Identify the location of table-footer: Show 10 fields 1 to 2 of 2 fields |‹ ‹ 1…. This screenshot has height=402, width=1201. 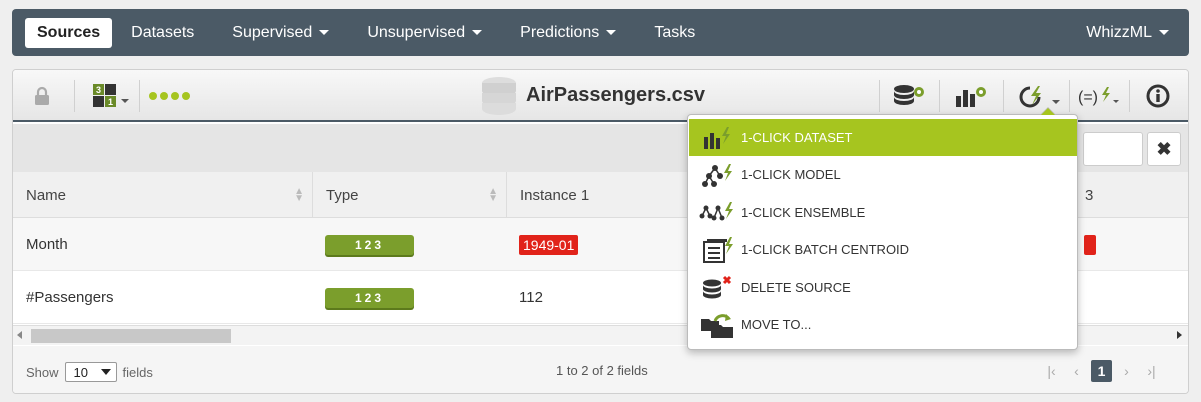
(600, 369).